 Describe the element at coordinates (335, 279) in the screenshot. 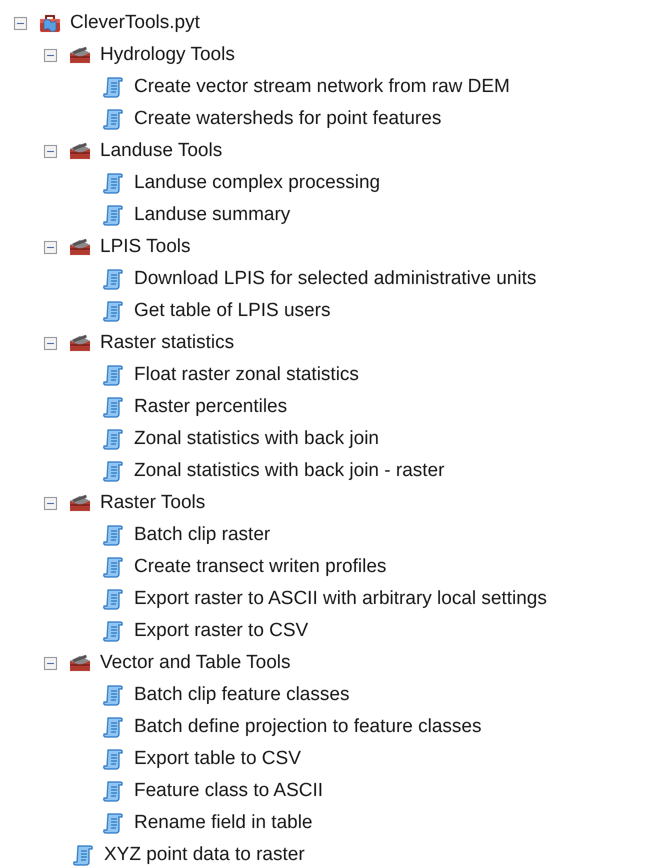

I see `tree-item-label: Download LPIS for selected administrative units` at that location.